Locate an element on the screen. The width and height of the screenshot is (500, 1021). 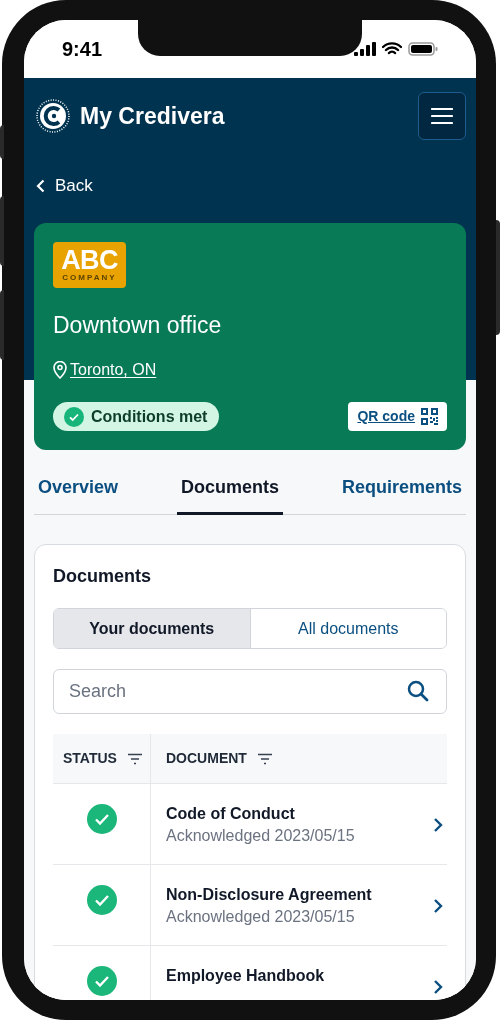
document-title: Code of Conduct is located at coordinates (231, 814).